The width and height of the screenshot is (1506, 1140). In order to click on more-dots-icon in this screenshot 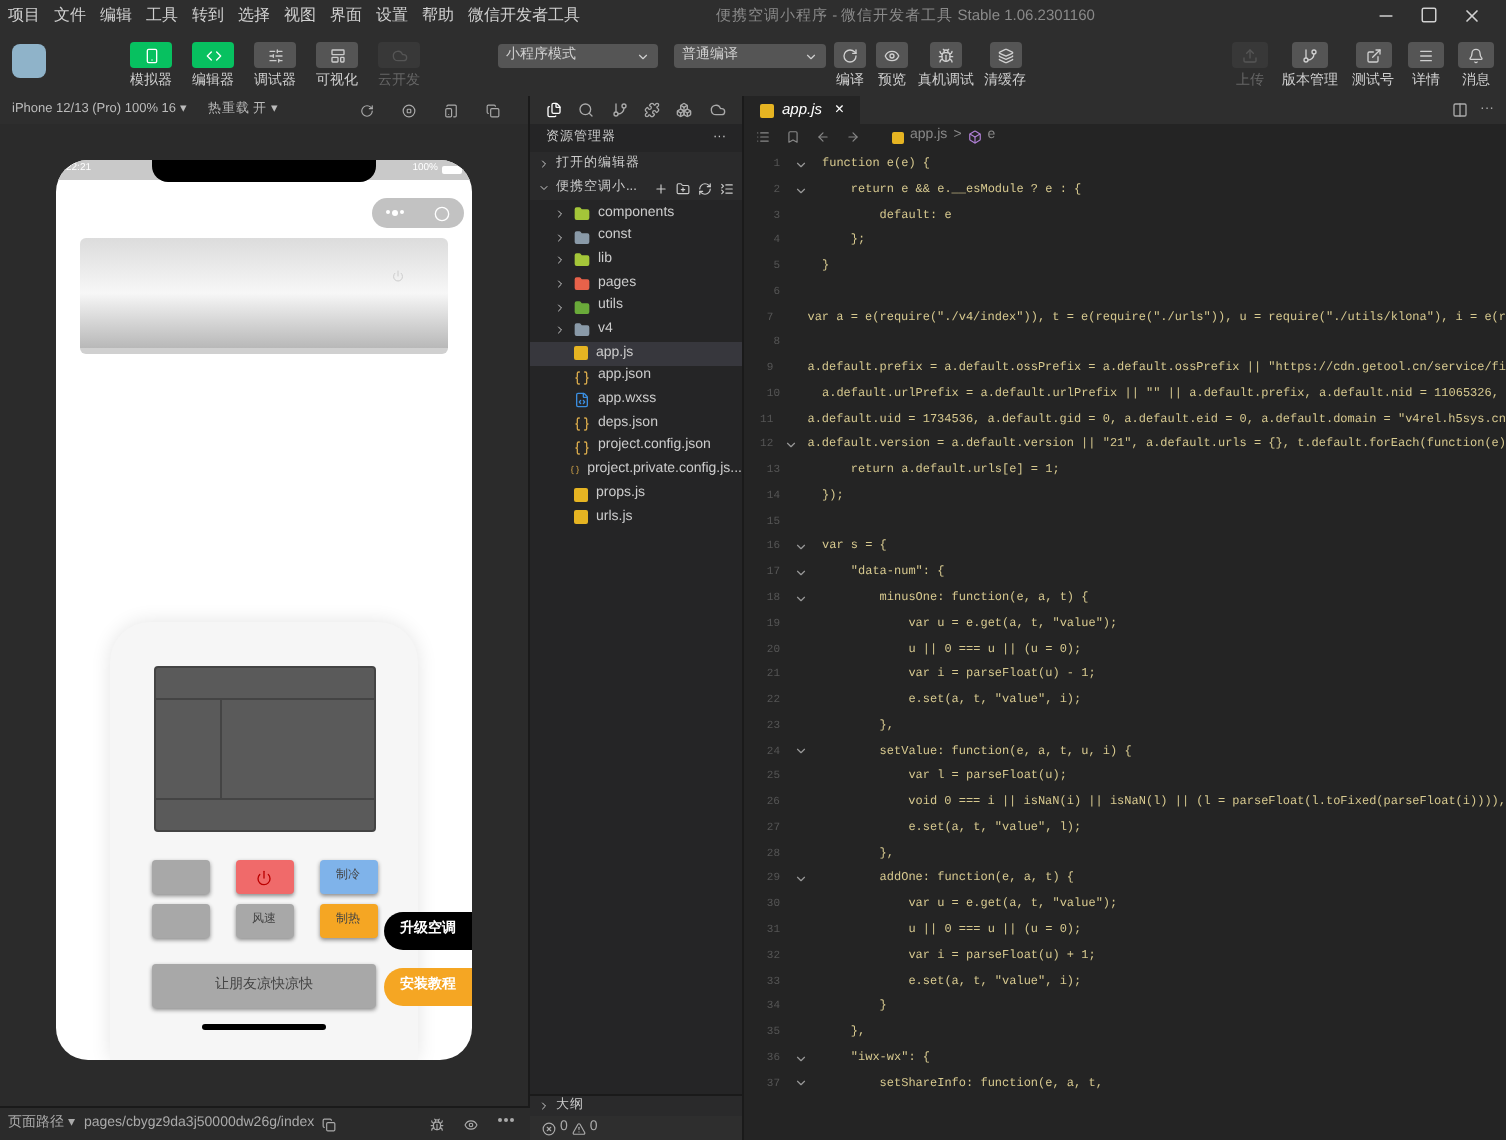, I will do `click(395, 213)`.